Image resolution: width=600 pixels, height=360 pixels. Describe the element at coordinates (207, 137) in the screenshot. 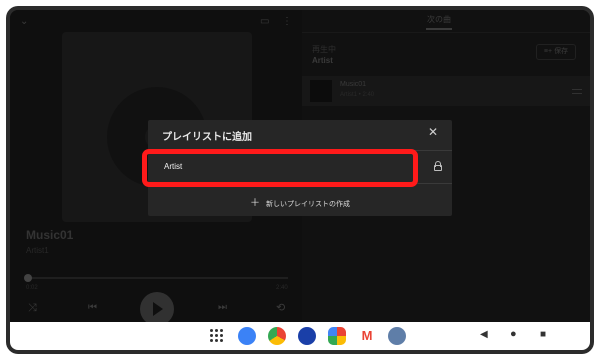

I see `dialog-title: プレイリストに追加` at that location.